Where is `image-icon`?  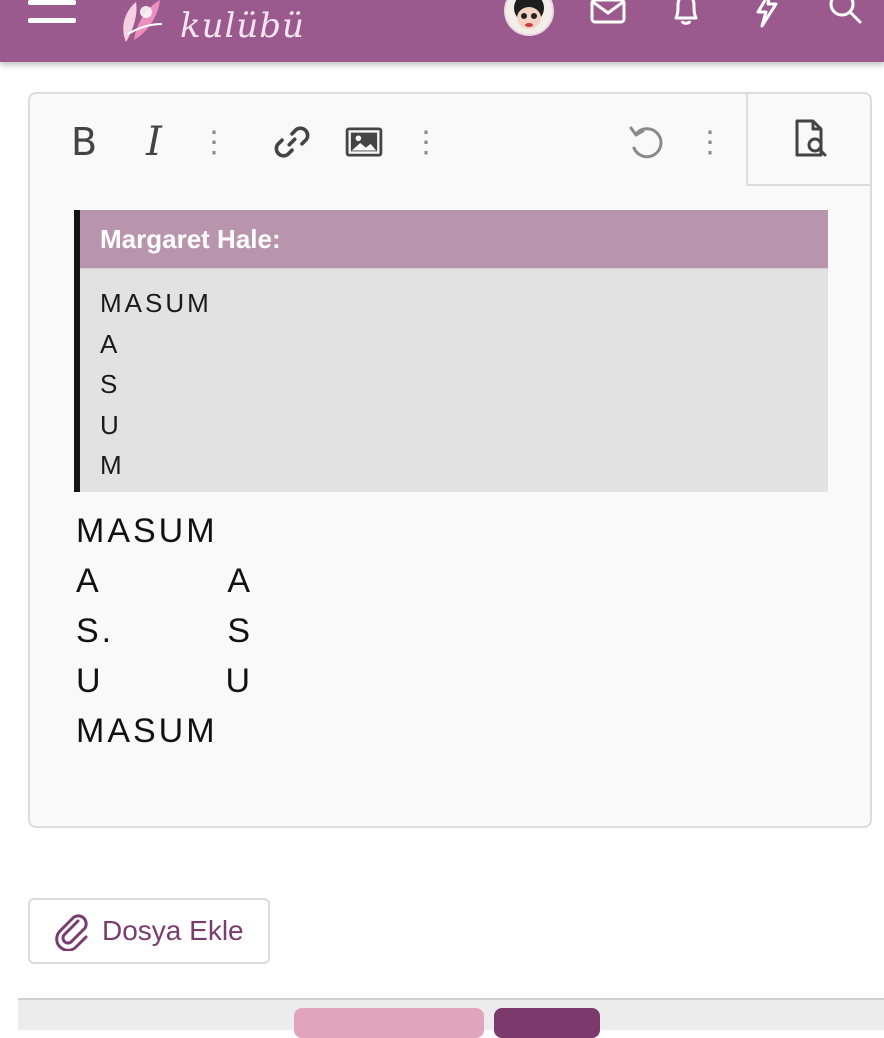 image-icon is located at coordinates (364, 142).